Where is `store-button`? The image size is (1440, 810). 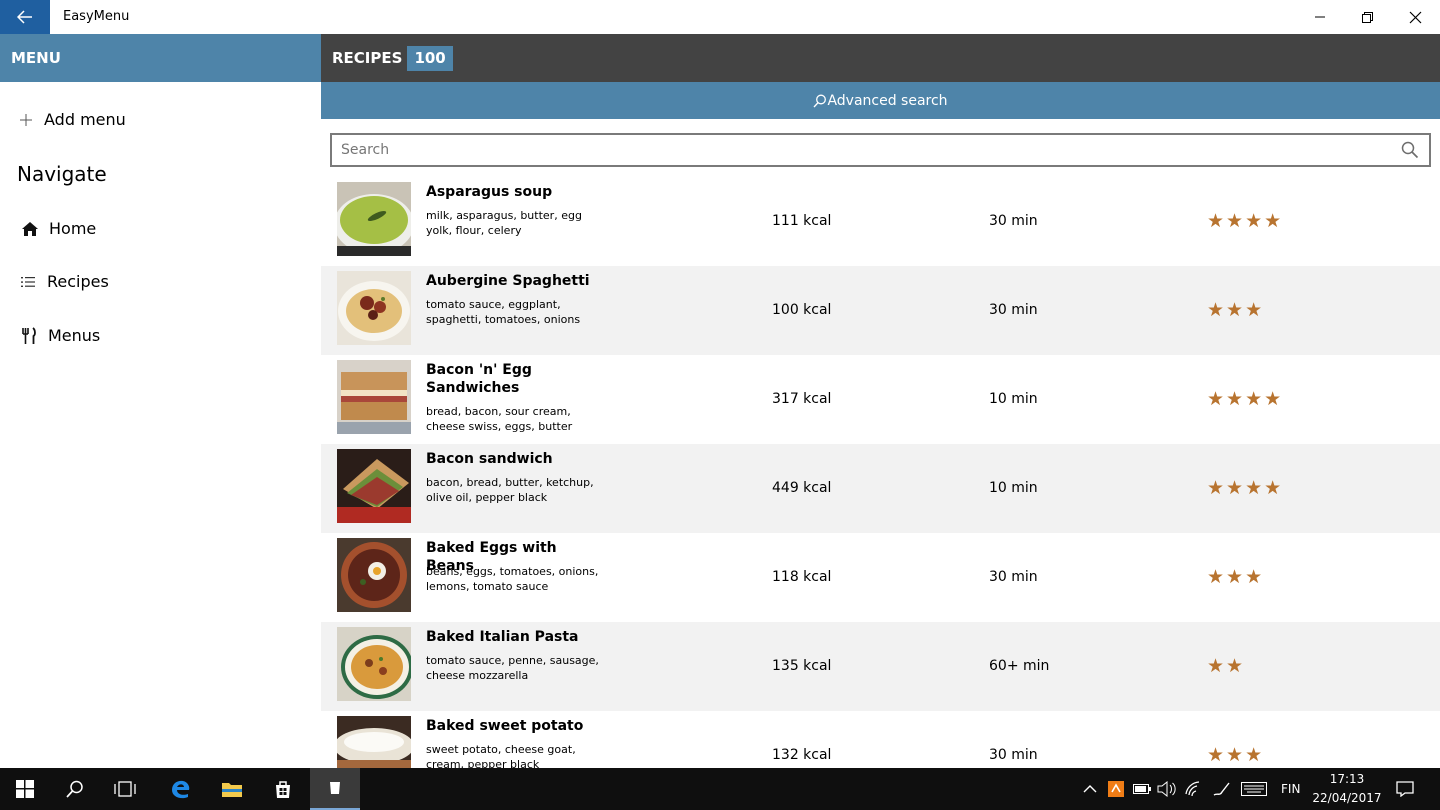
store-button is located at coordinates (283, 789).